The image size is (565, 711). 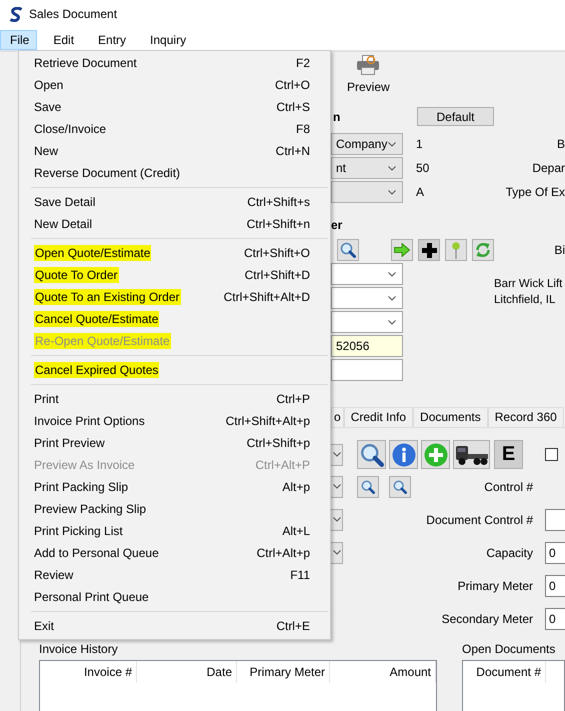 I want to click on menu-item: Print Packing Slip Alt+p, so click(x=174, y=487).